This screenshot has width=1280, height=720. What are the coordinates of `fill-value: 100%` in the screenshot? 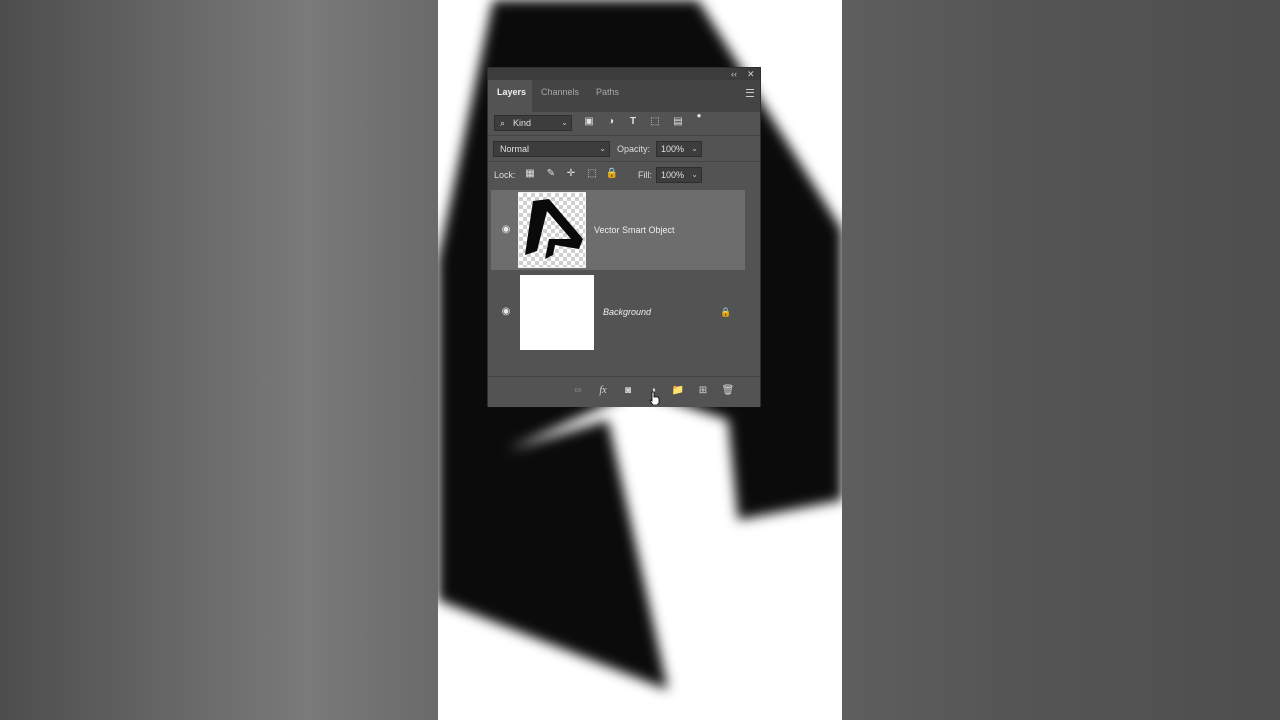 It's located at (673, 175).